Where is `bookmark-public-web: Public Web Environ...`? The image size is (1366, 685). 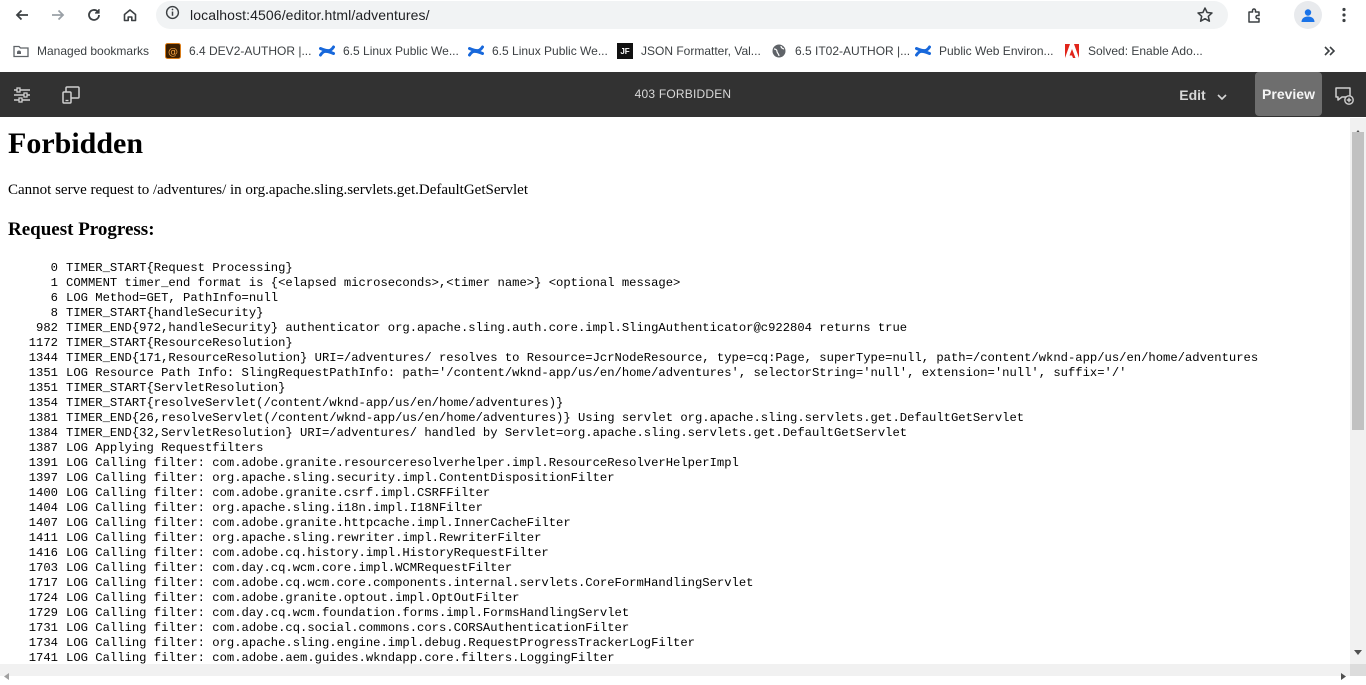 bookmark-public-web: Public Web Environ... is located at coordinates (984, 51).